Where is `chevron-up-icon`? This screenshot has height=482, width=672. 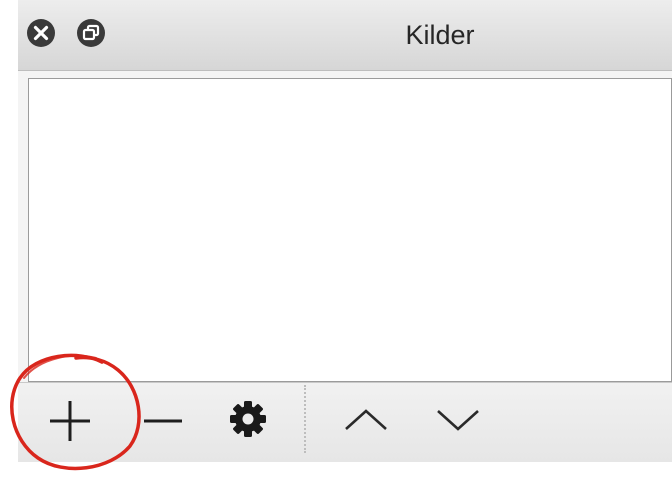 chevron-up-icon is located at coordinates (366, 419).